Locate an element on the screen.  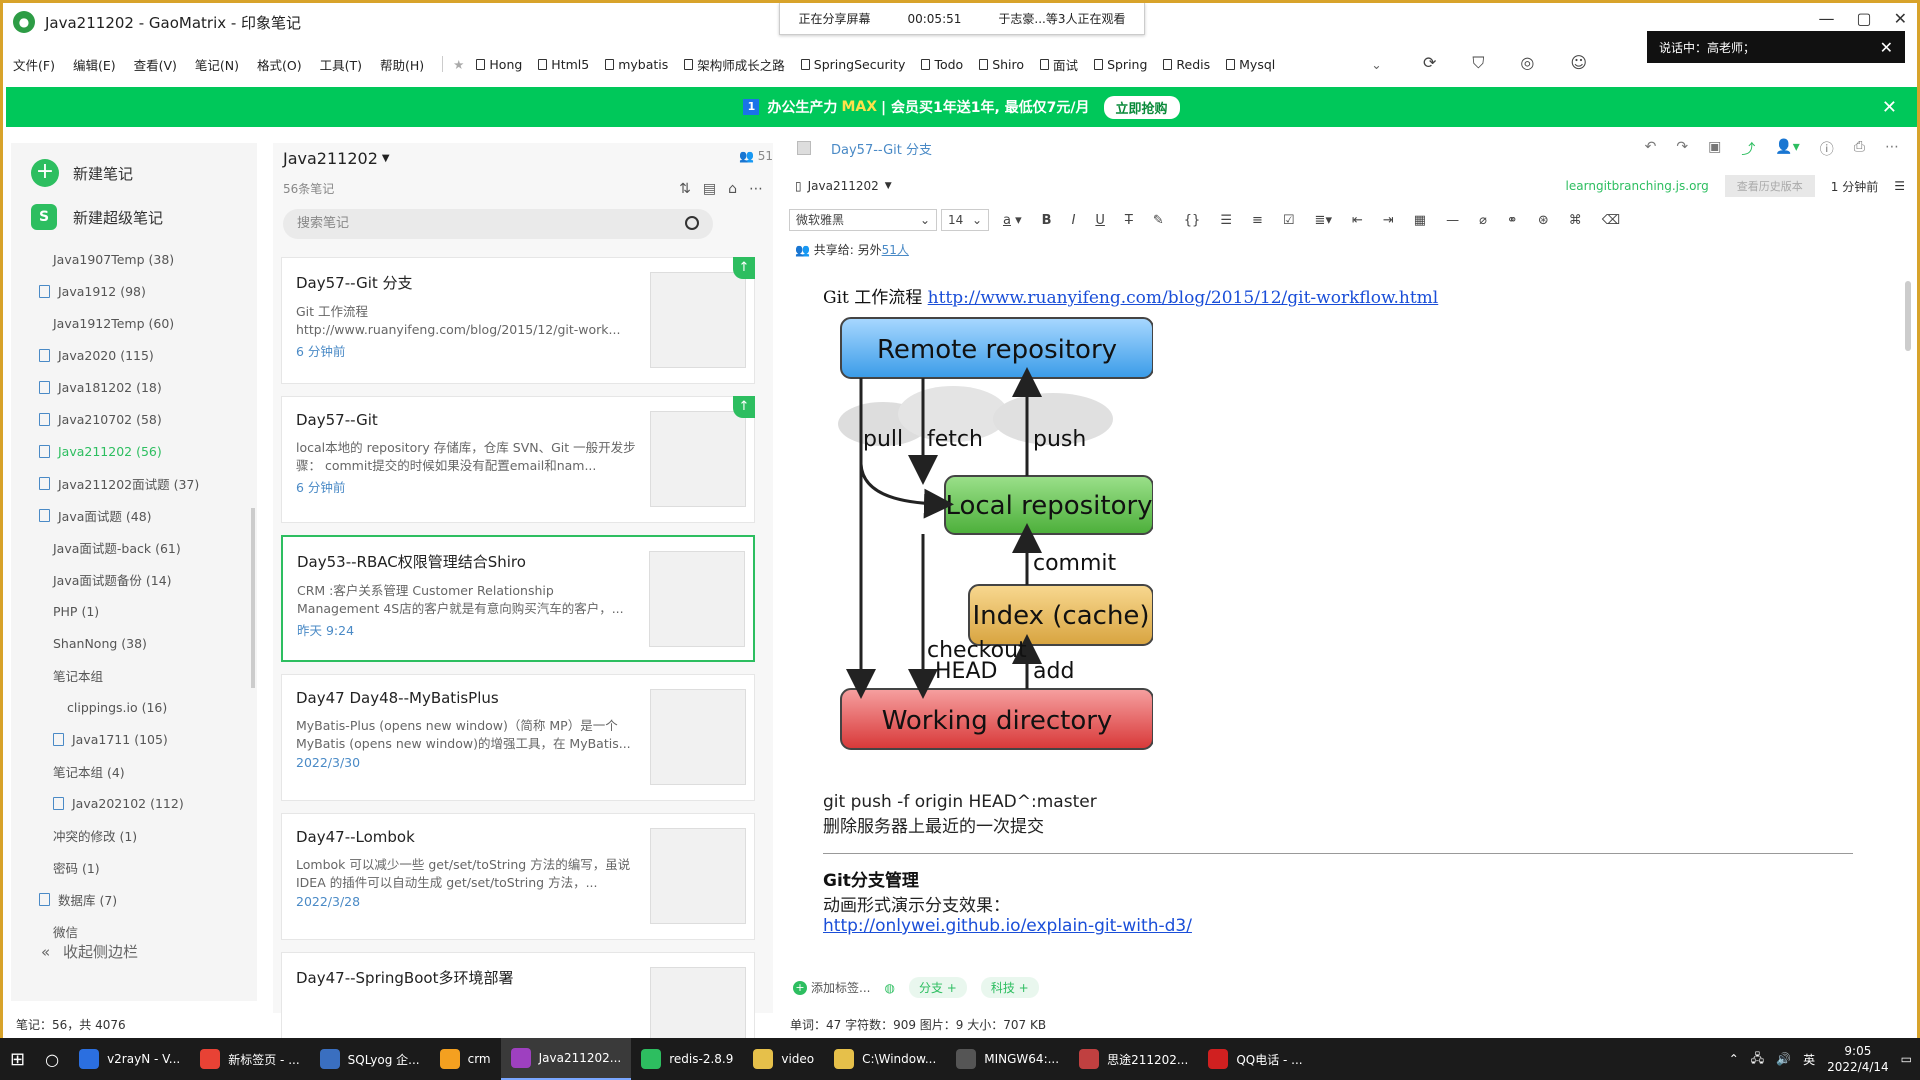
close-banner-icon: ✕ is located at coordinates (1889, 107).